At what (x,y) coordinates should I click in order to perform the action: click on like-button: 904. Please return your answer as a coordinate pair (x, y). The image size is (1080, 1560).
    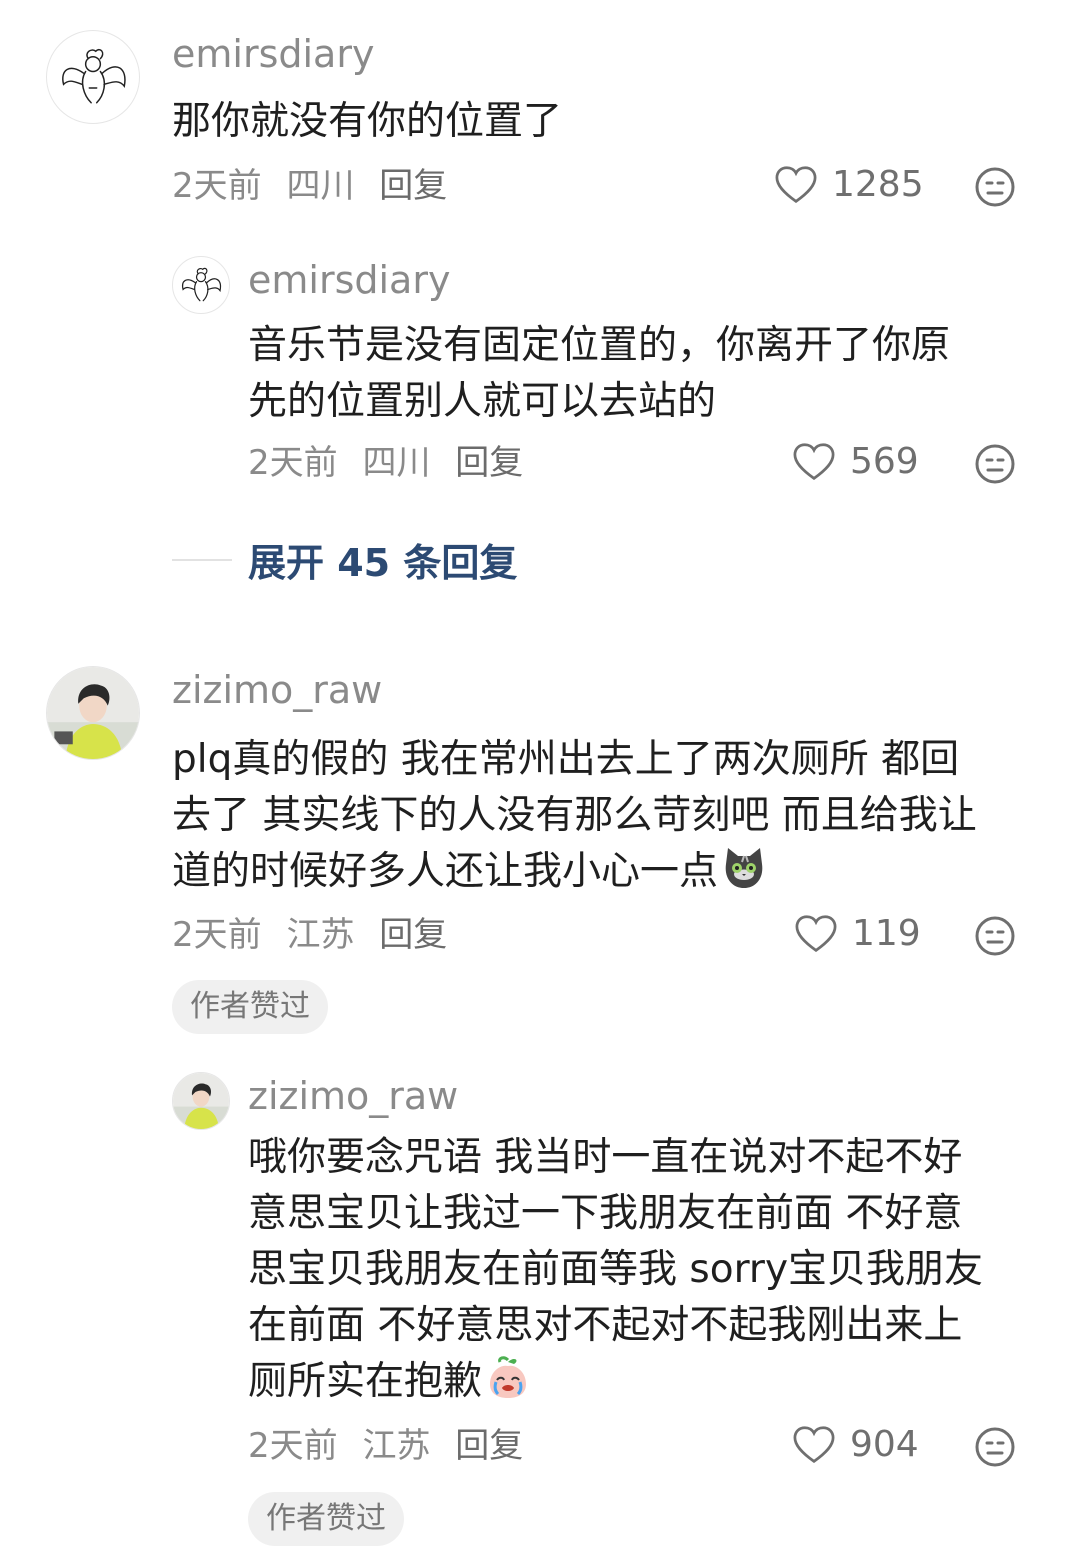
    Looking at the image, I should click on (855, 1444).